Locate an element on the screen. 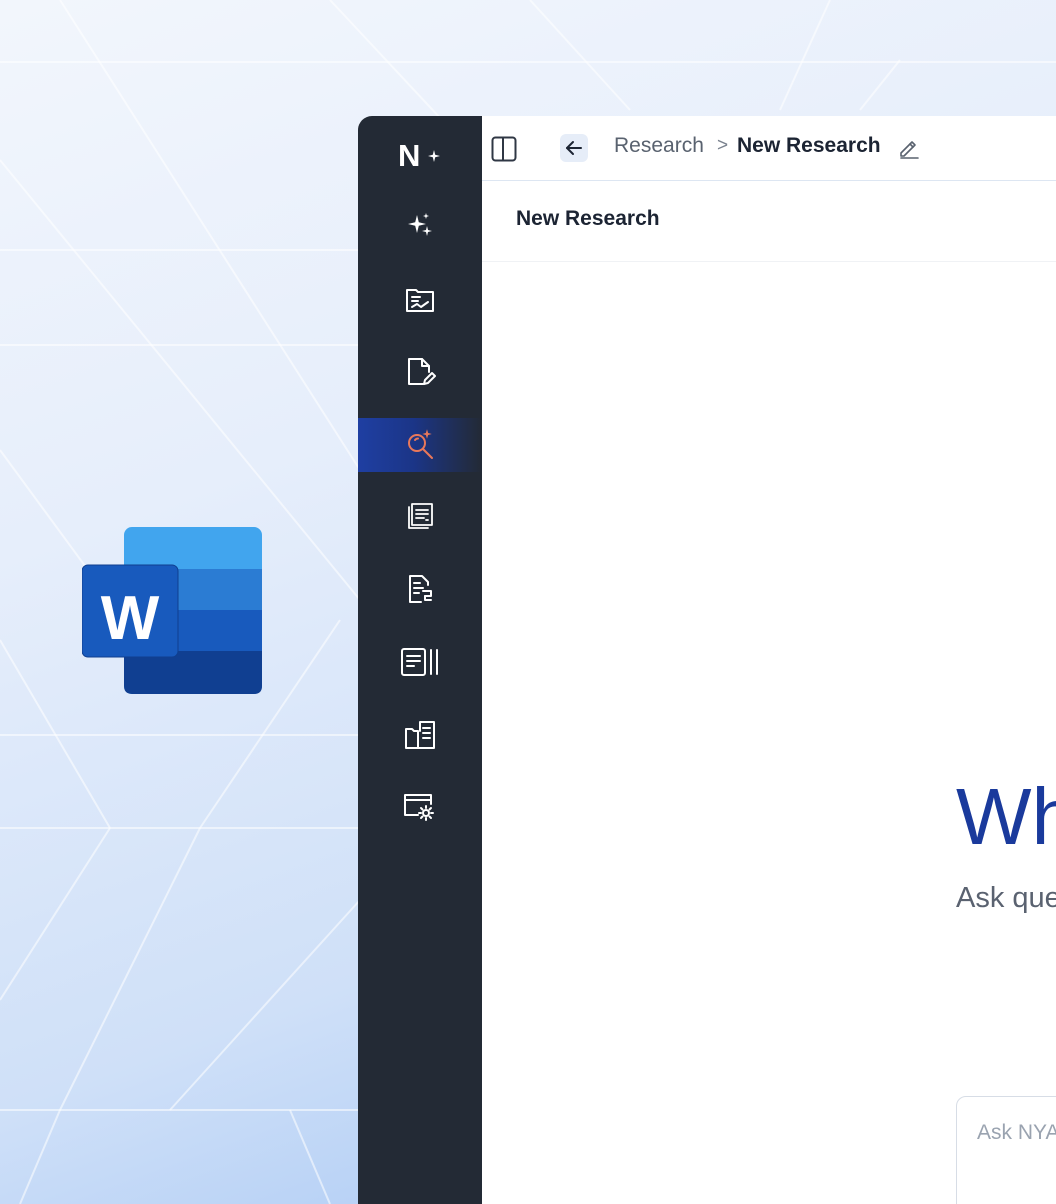  page-header: New Research is located at coordinates (769, 221).